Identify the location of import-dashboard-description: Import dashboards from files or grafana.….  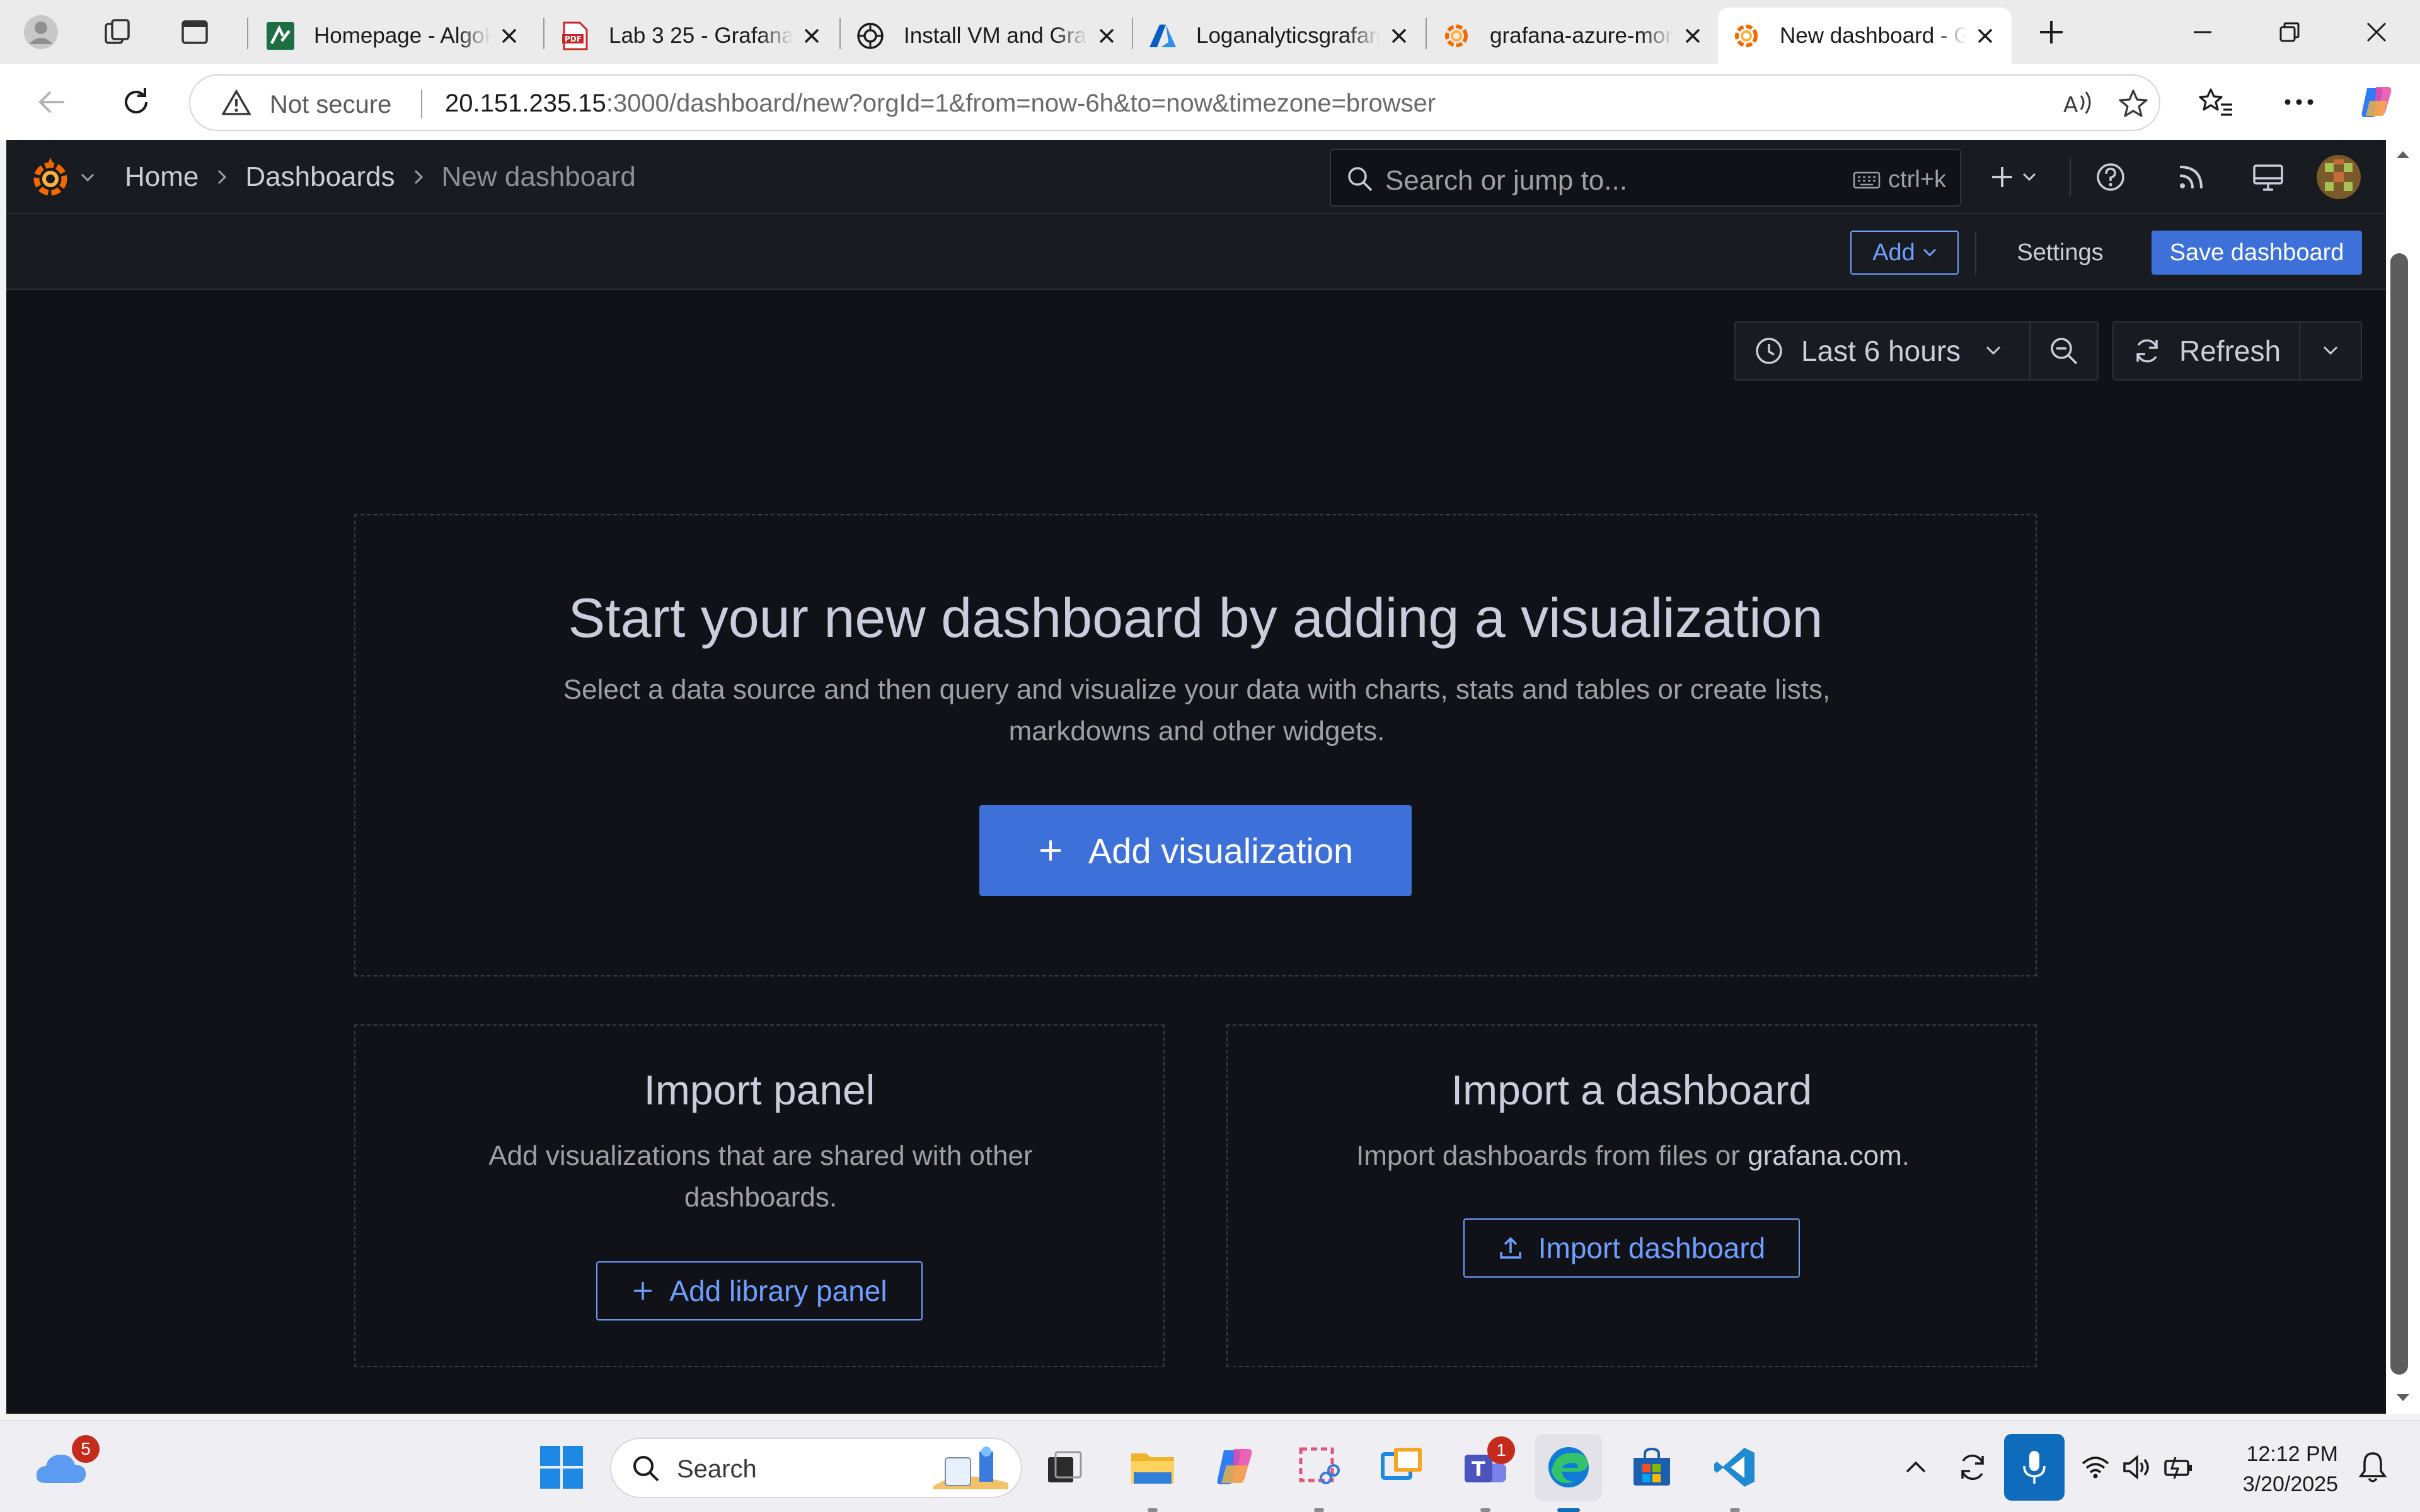
(1633, 1155).